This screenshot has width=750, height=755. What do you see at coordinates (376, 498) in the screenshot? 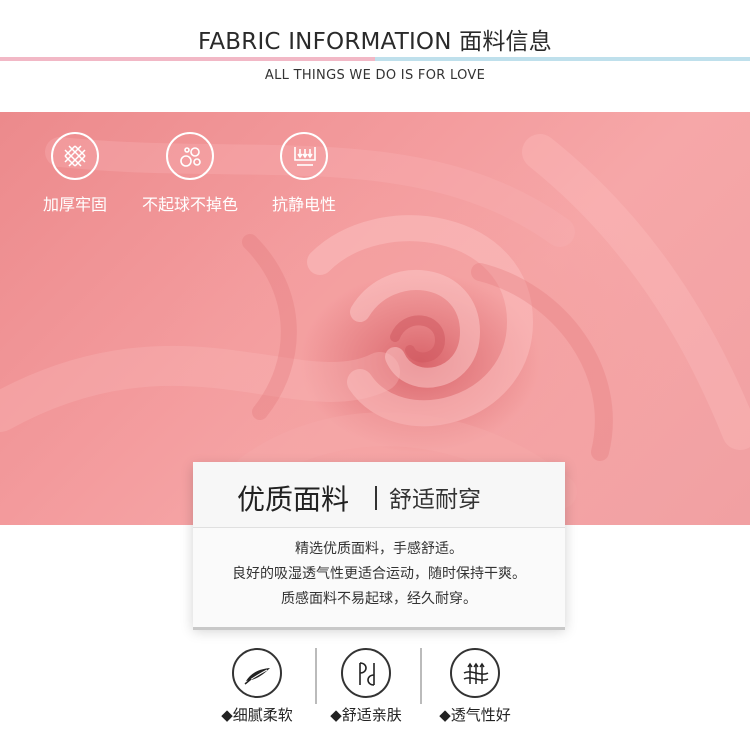
I see `panel-divider` at bounding box center [376, 498].